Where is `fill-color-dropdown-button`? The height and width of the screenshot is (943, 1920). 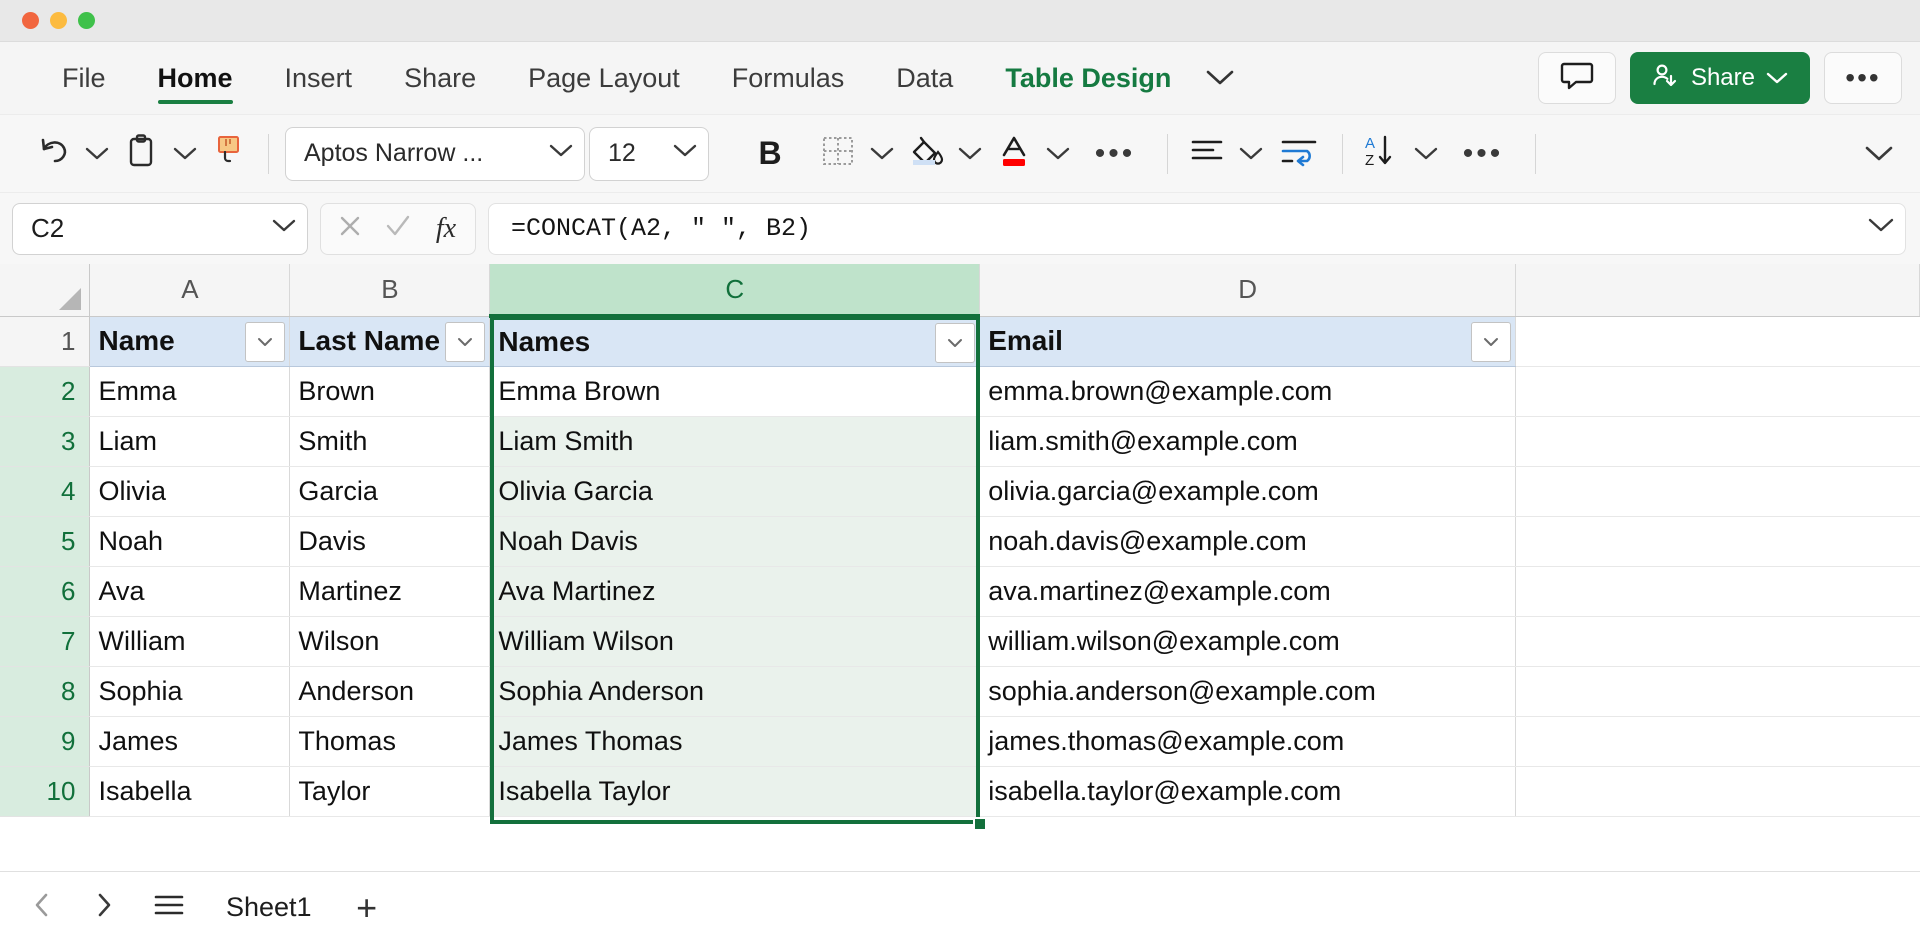
fill-color-dropdown-button is located at coordinates (970, 154).